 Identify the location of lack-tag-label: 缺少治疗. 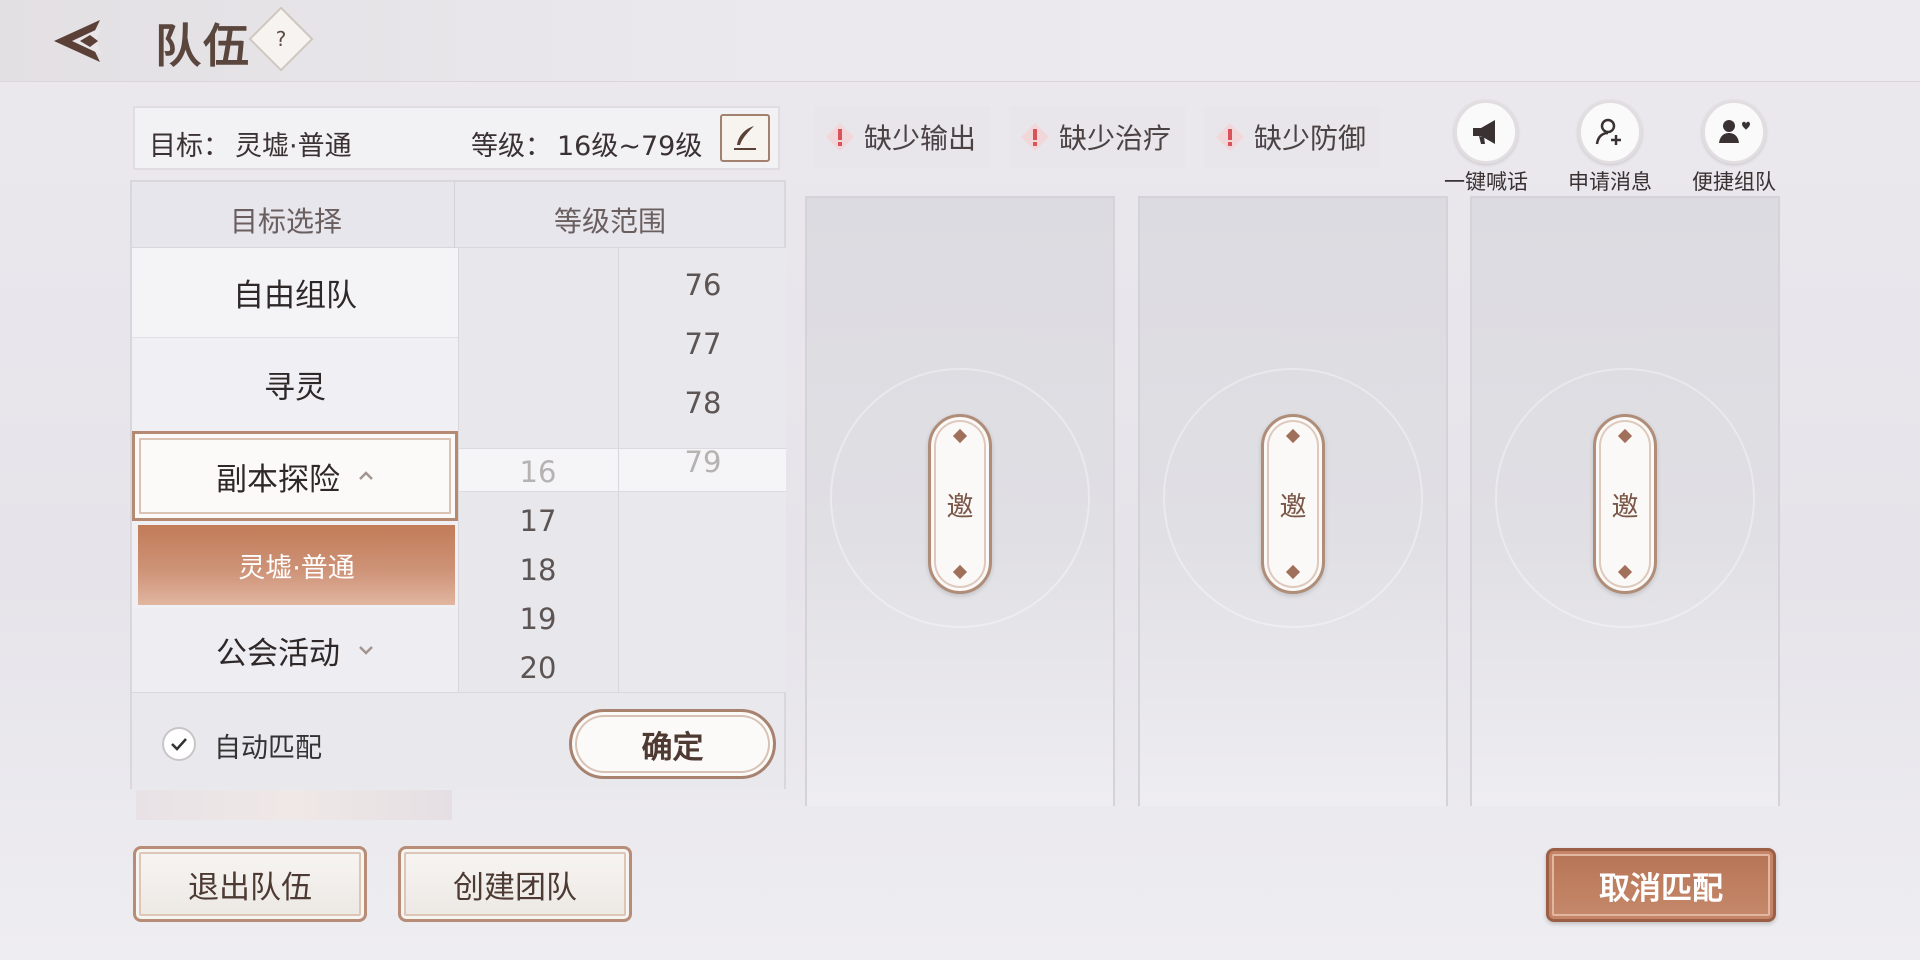
(1115, 138).